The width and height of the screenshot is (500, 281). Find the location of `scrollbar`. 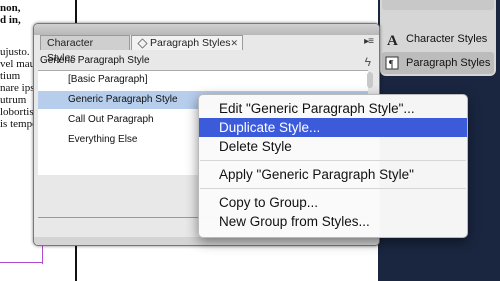

scrollbar is located at coordinates (370, 80).